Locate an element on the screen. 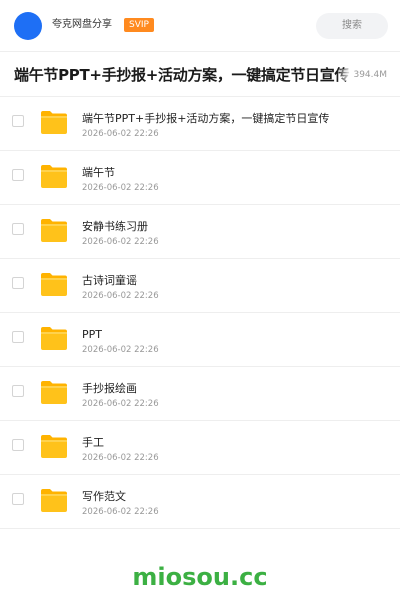 The height and width of the screenshot is (600, 400). item-name: PPT is located at coordinates (92, 335).